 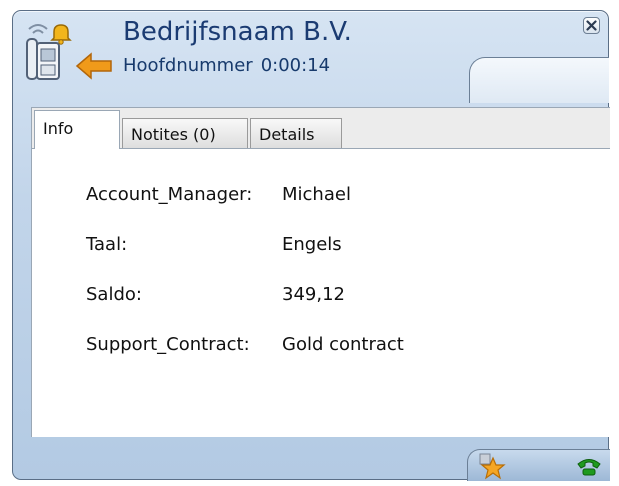 What do you see at coordinates (538, 465) in the screenshot?
I see `action-tab` at bounding box center [538, 465].